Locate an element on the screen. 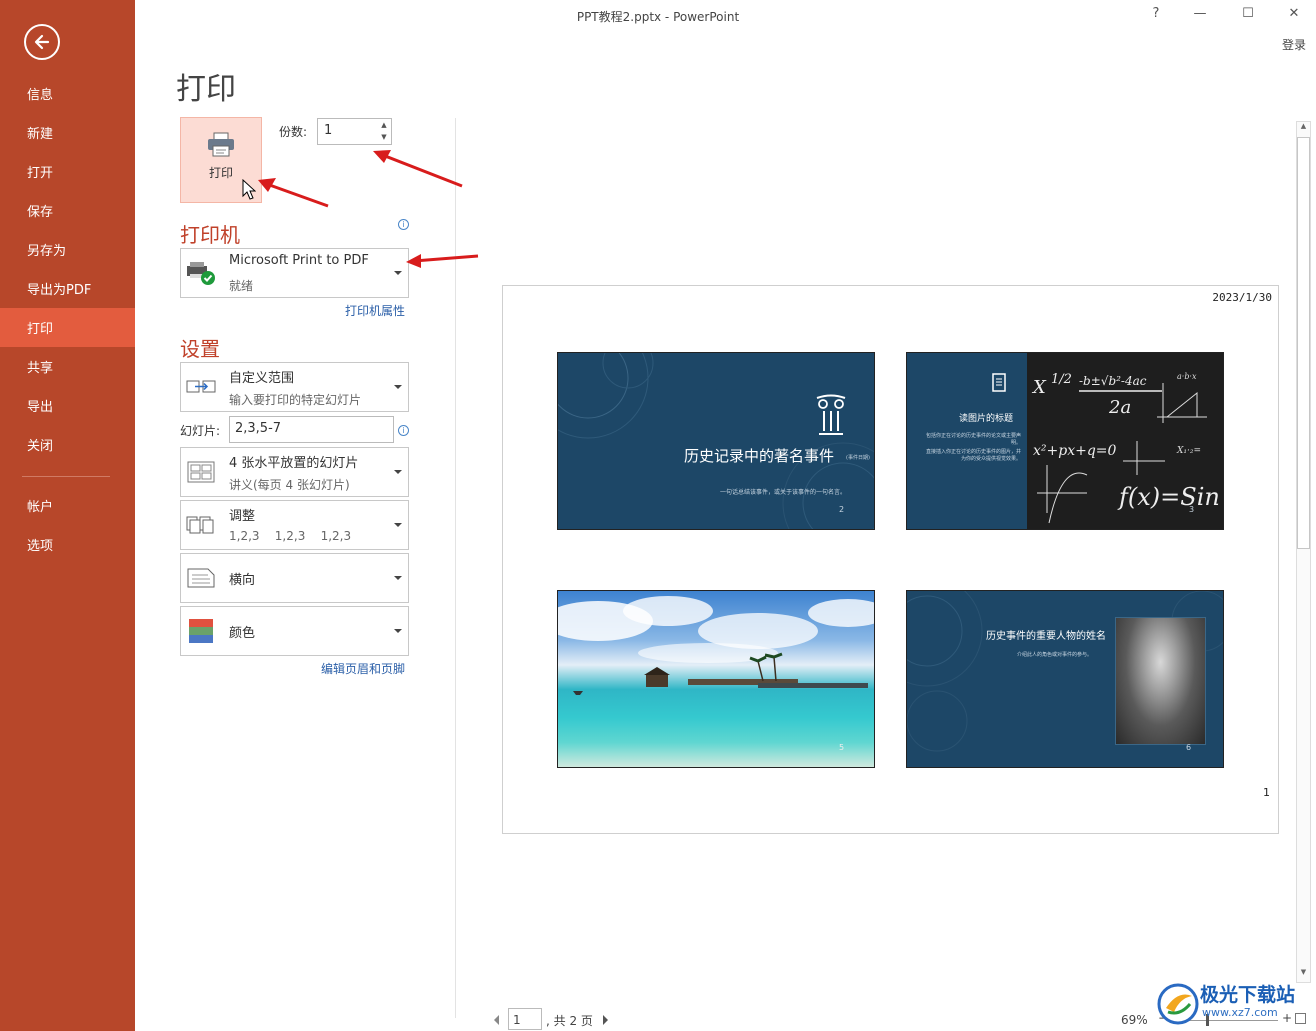 Image resolution: width=1316 pixels, height=1031 pixels. svg-text: a·b·x is located at coordinates (1187, 376).